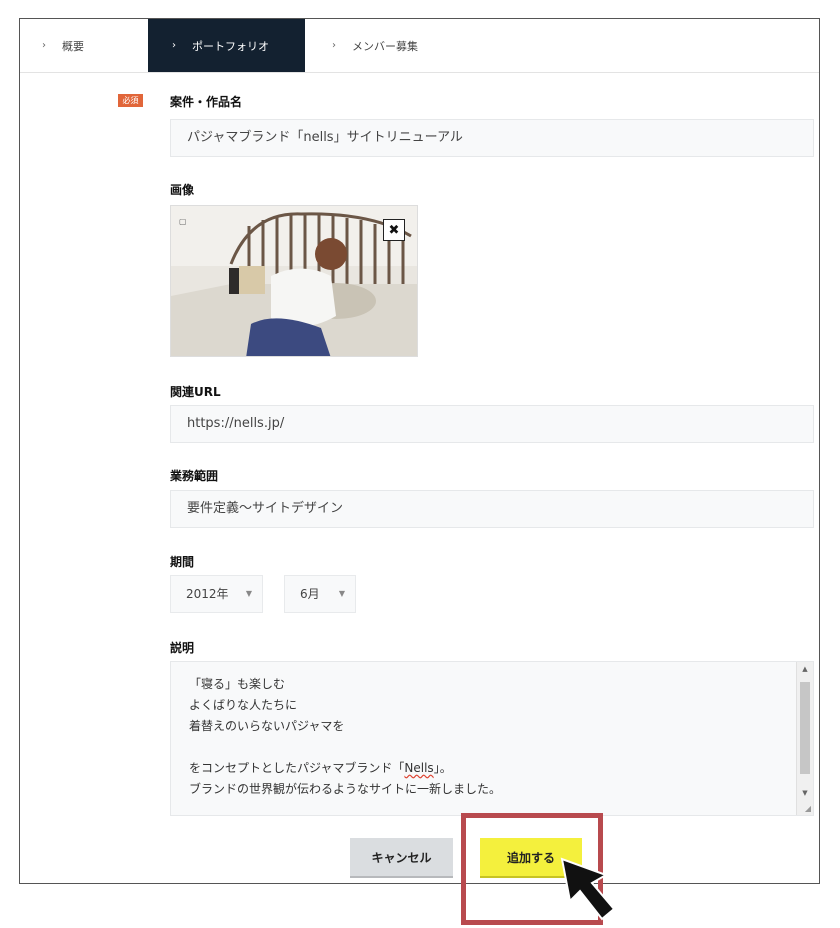 This screenshot has height=928, width=840. What do you see at coordinates (182, 648) in the screenshot?
I see `description-label: 説明` at bounding box center [182, 648].